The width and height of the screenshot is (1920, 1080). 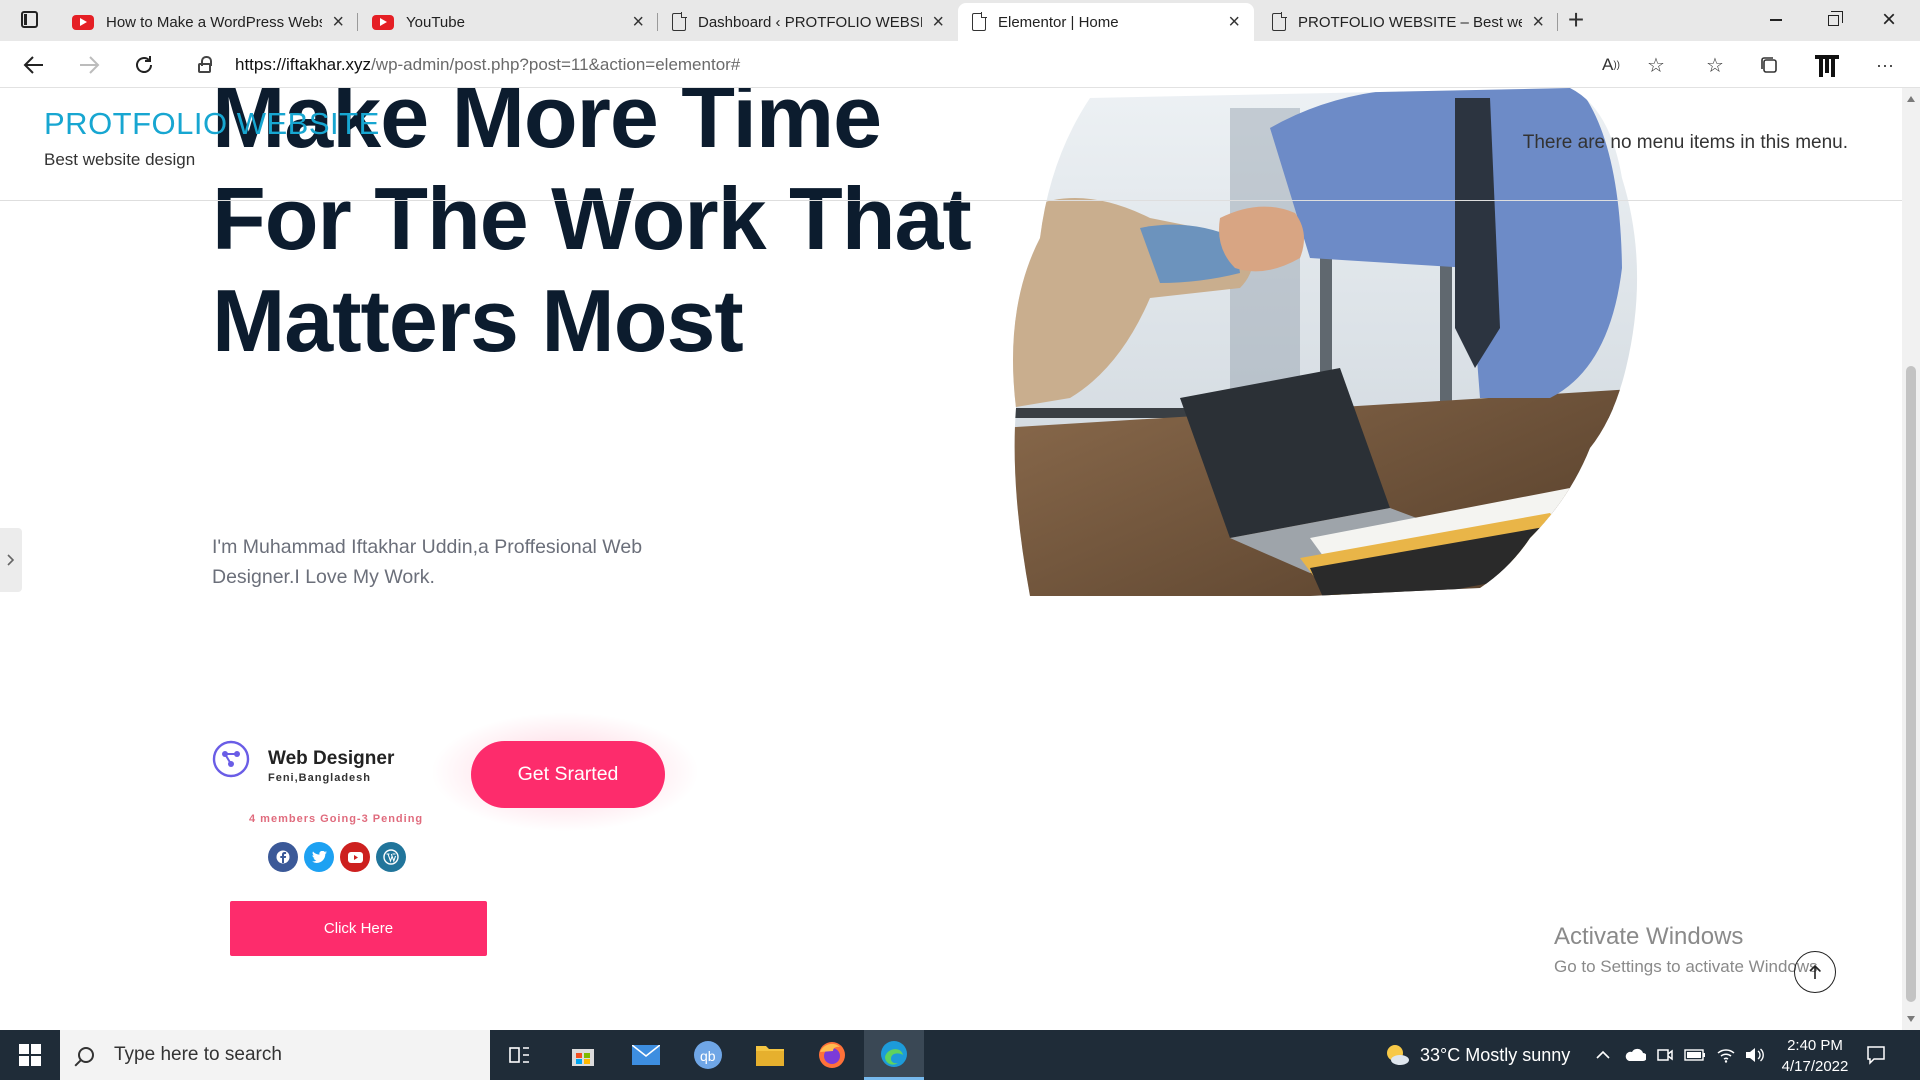 I want to click on back-arrow-icon, so click(x=33, y=65).